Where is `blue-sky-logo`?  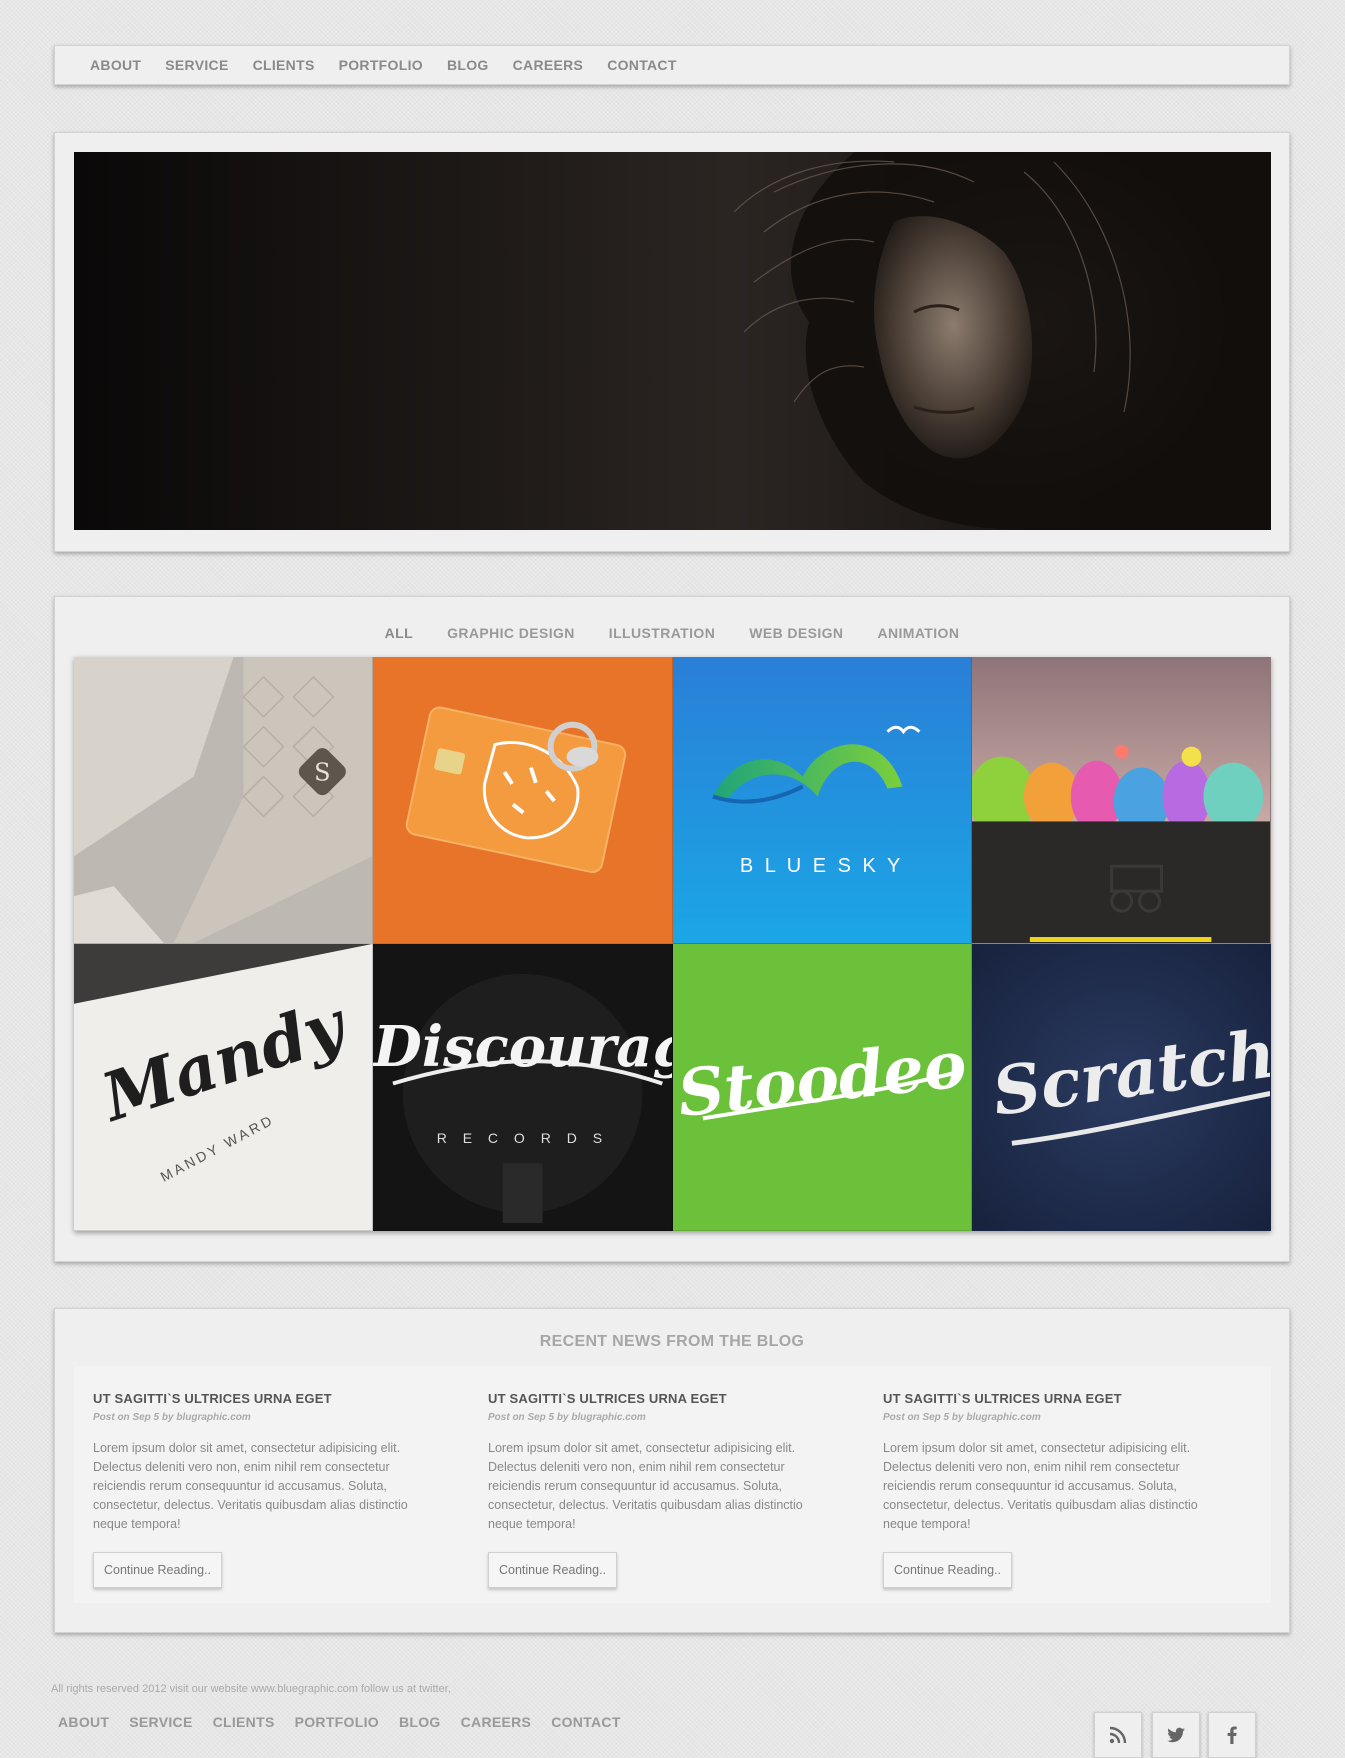 blue-sky-logo is located at coordinates (821, 800).